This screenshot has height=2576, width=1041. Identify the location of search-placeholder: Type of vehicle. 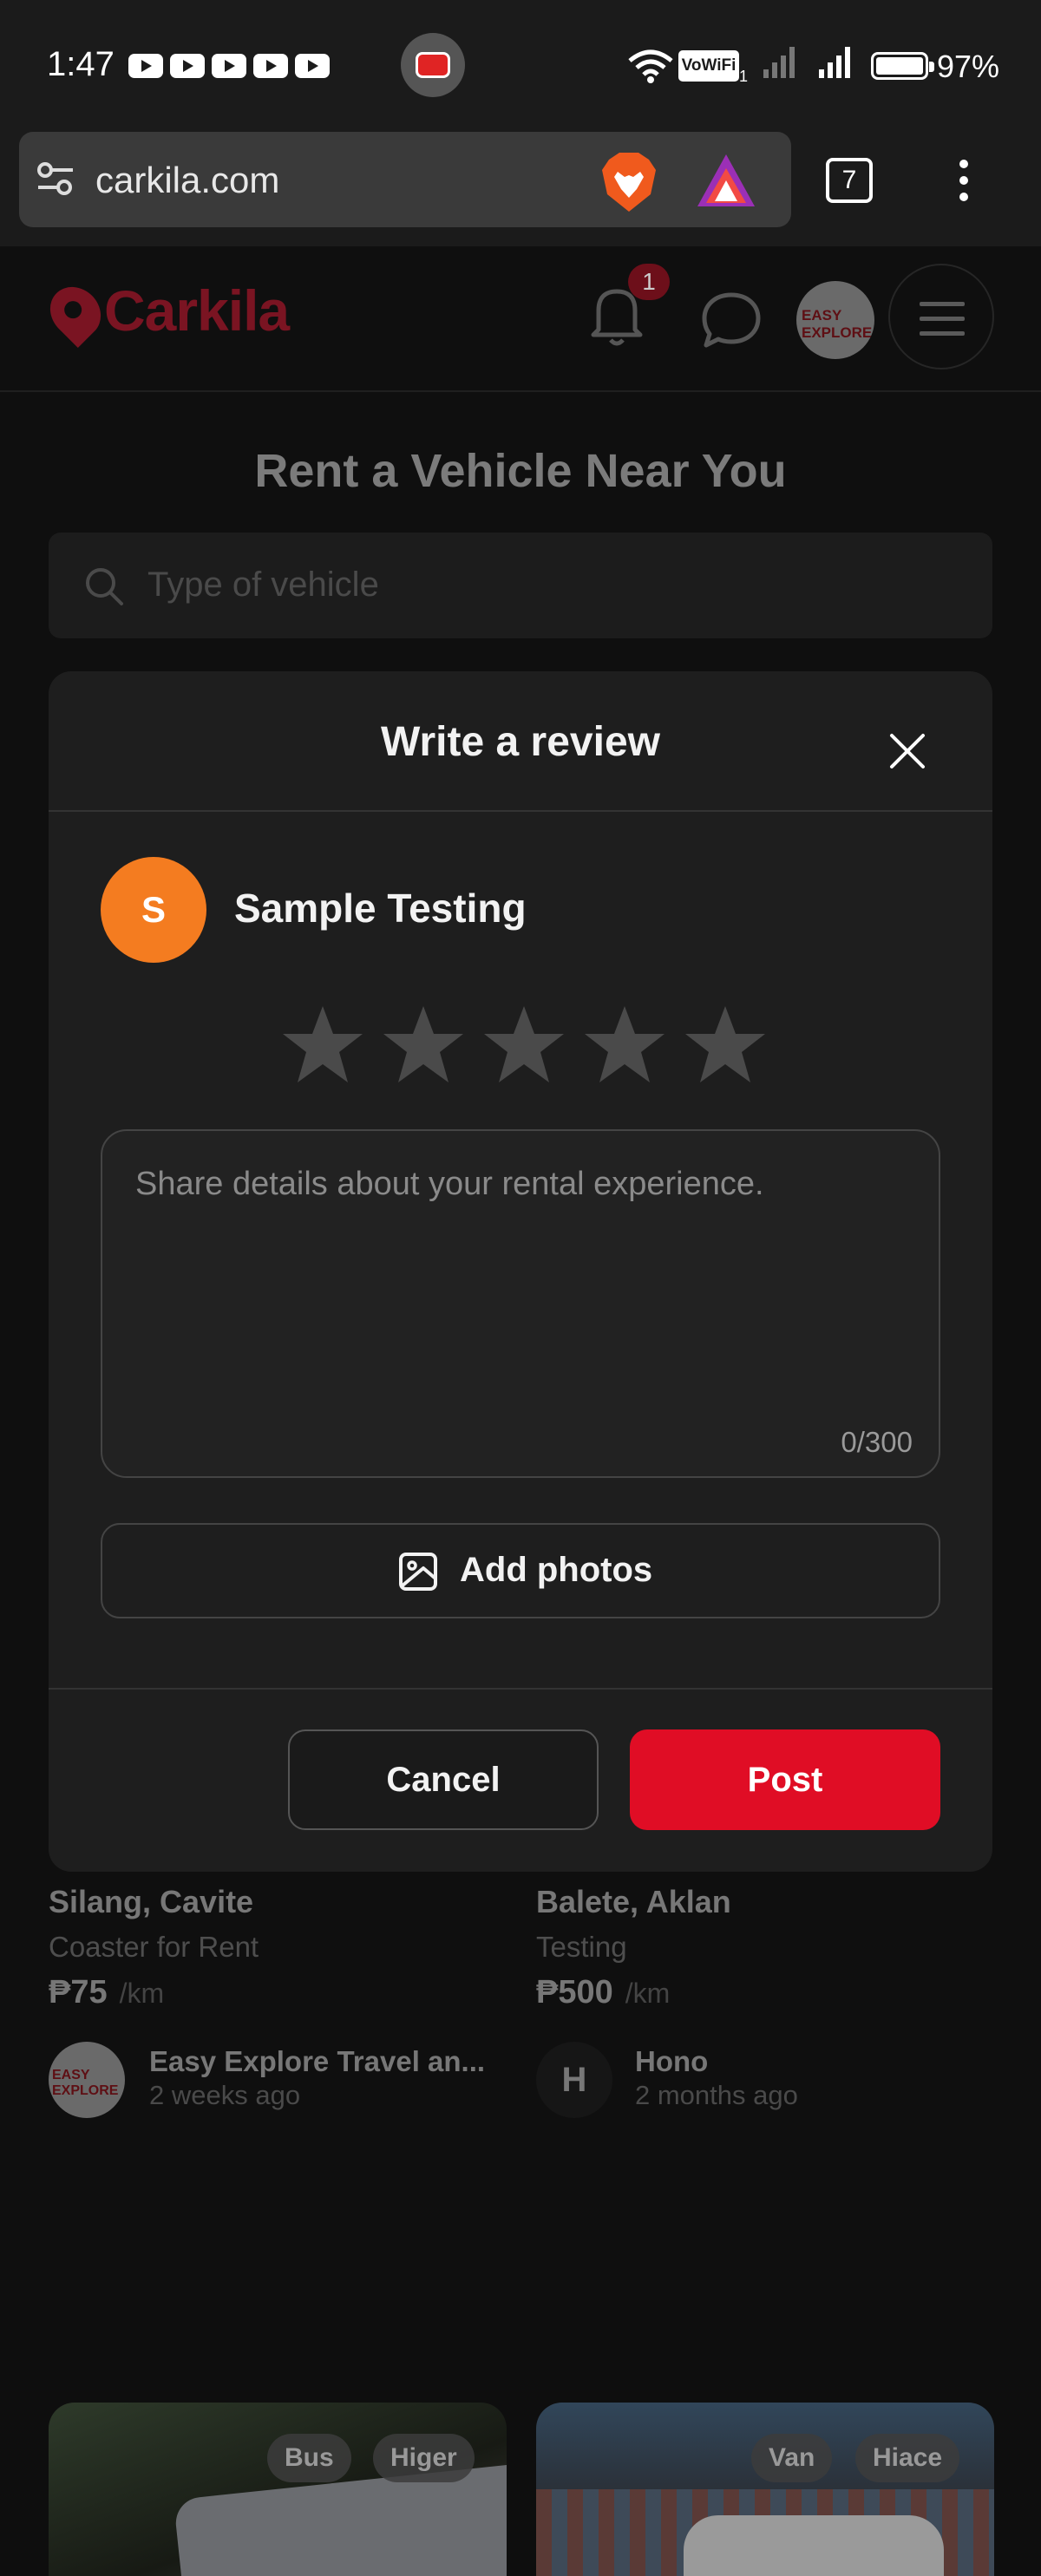
(263, 585).